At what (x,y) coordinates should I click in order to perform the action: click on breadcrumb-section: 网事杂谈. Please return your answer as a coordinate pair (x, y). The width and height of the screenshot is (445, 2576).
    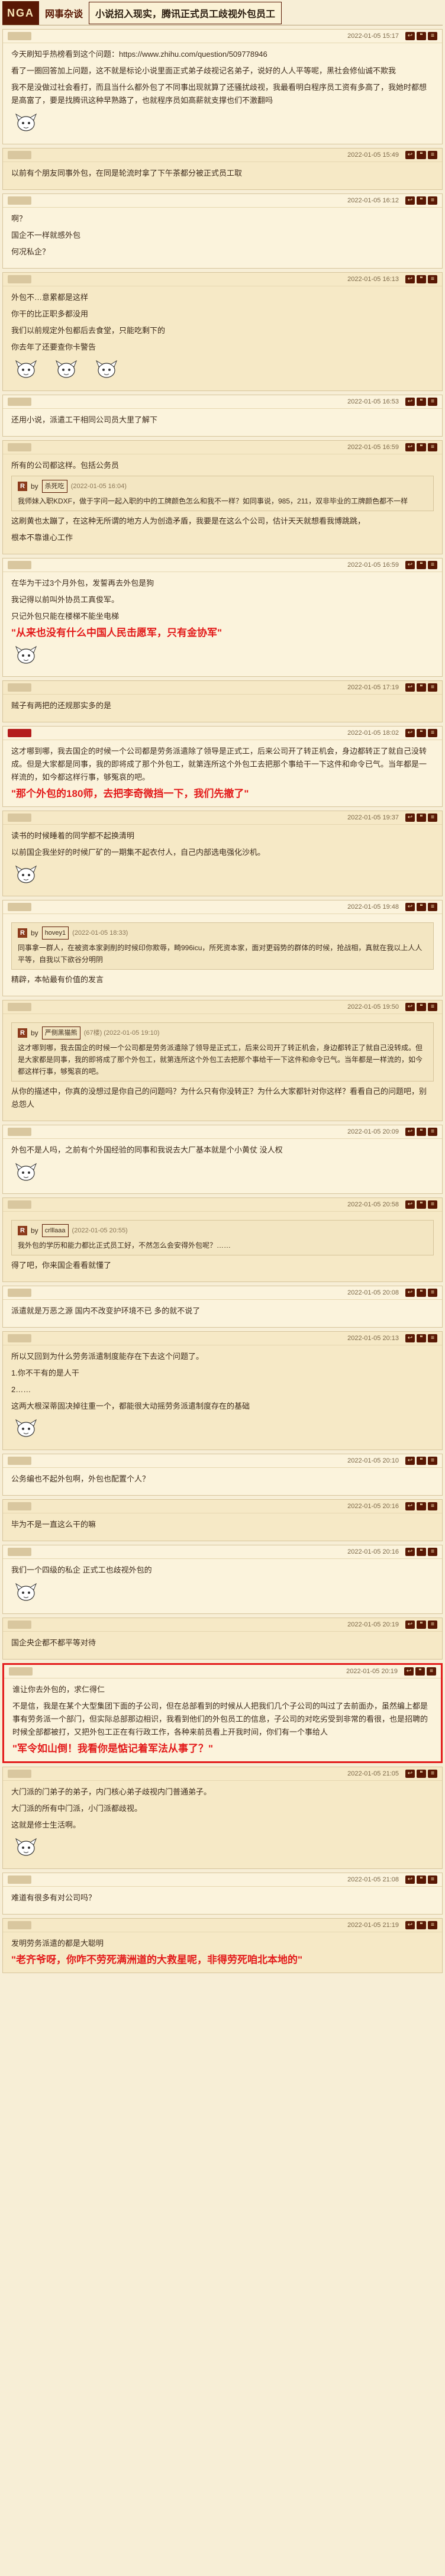
    Looking at the image, I should click on (64, 13).